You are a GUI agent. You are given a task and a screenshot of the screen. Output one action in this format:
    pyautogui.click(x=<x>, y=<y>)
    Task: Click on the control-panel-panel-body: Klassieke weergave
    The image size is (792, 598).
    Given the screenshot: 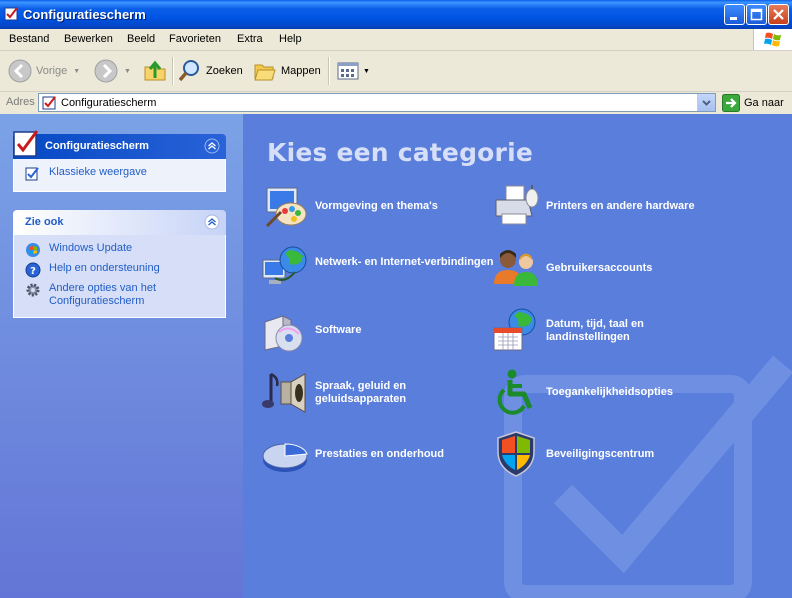 What is the action you would take?
    pyautogui.click(x=119, y=175)
    